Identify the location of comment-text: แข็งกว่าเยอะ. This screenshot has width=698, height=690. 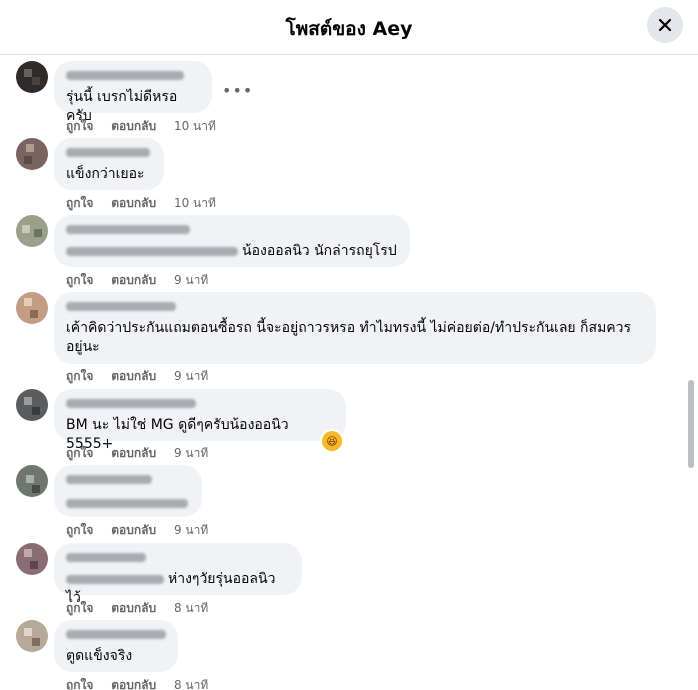
(105, 174).